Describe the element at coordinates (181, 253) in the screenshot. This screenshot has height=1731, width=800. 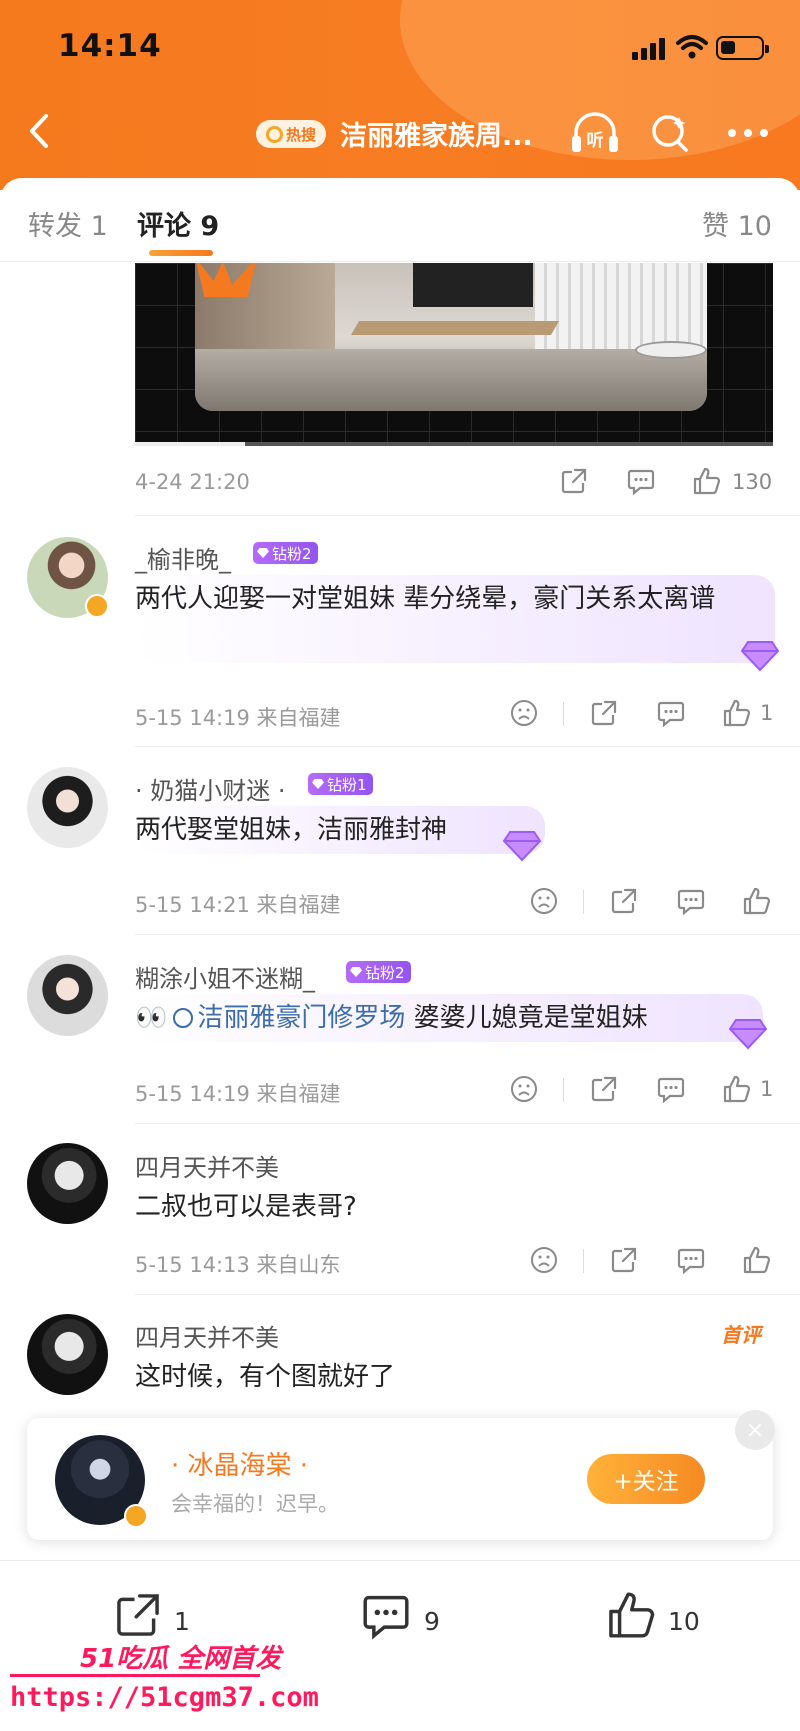
I see `active-tab-indicator` at that location.